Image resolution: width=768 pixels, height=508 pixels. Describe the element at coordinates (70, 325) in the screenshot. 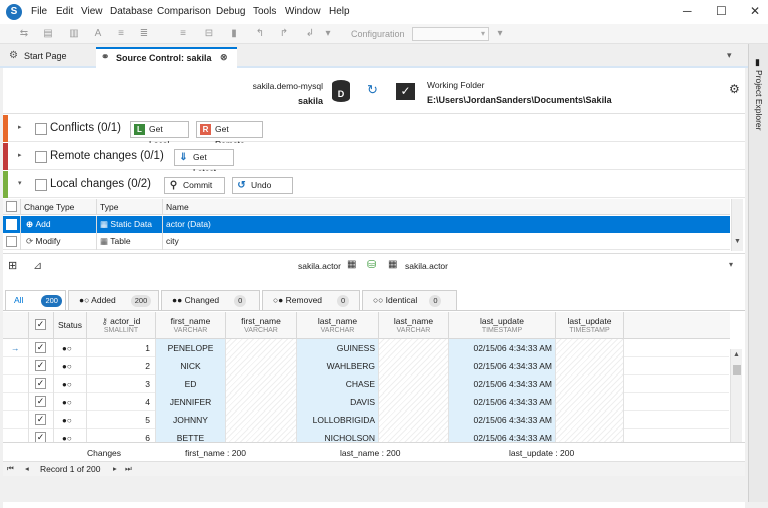

I see `status-column-header: Status` at that location.